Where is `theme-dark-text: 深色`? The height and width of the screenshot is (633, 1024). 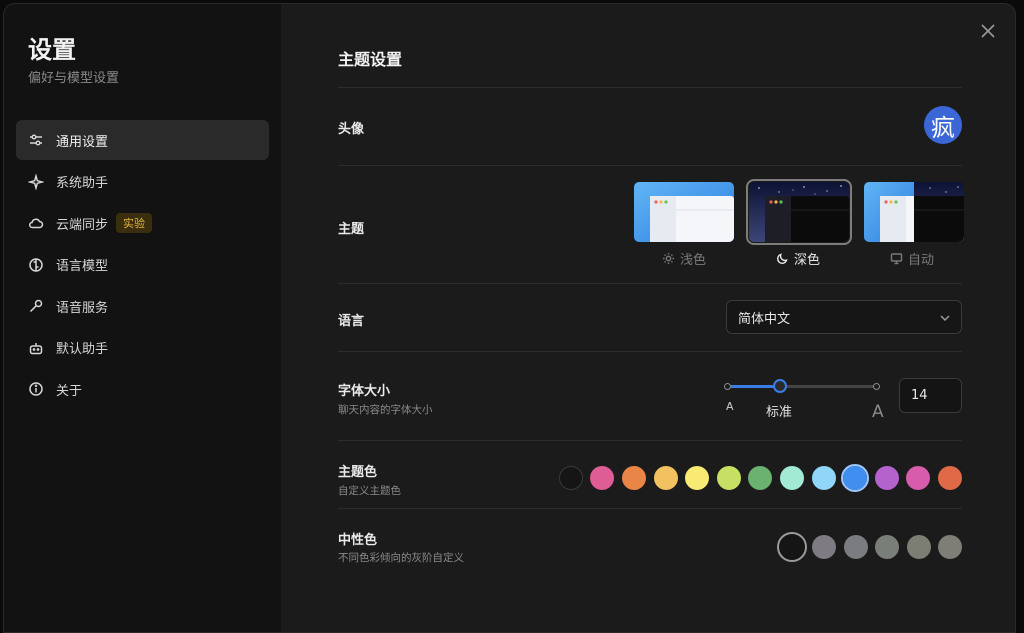 theme-dark-text: 深色 is located at coordinates (807, 260).